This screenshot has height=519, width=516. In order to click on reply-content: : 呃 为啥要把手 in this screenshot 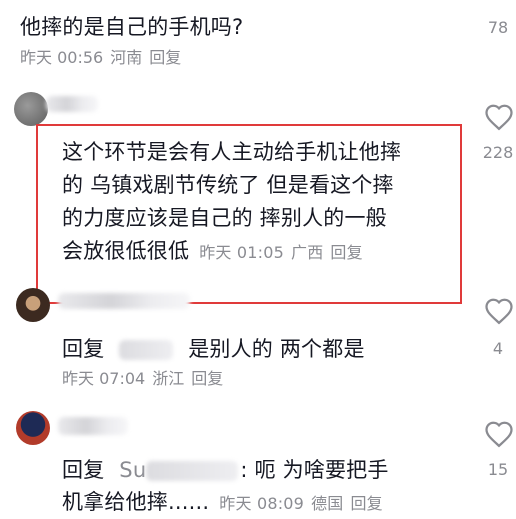, I will do `click(314, 470)`.